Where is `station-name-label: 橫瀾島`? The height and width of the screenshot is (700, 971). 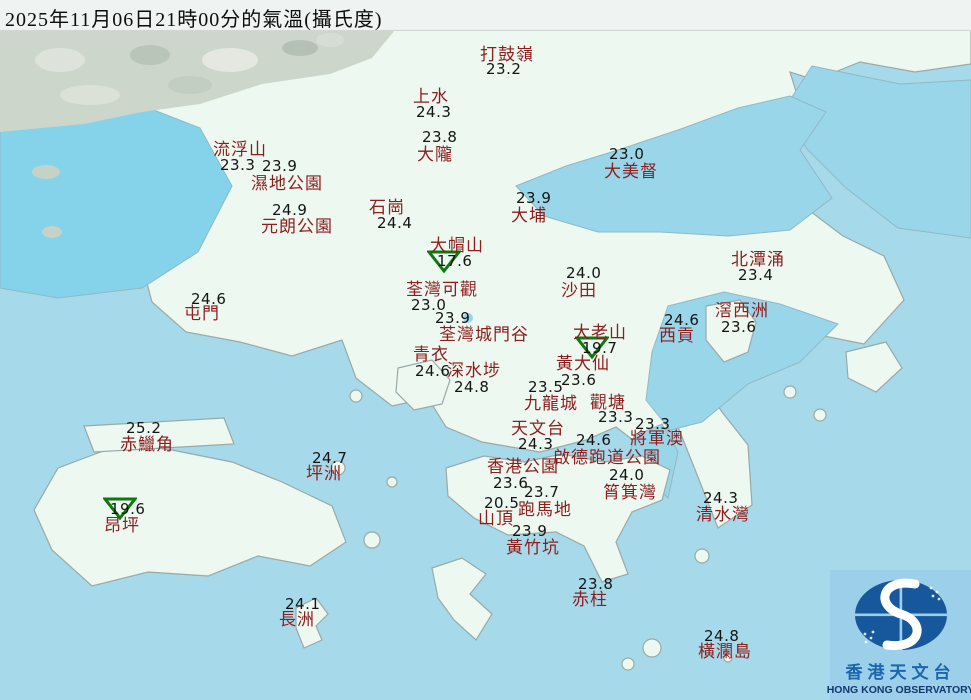
station-name-label: 橫瀾島 is located at coordinates (725, 651).